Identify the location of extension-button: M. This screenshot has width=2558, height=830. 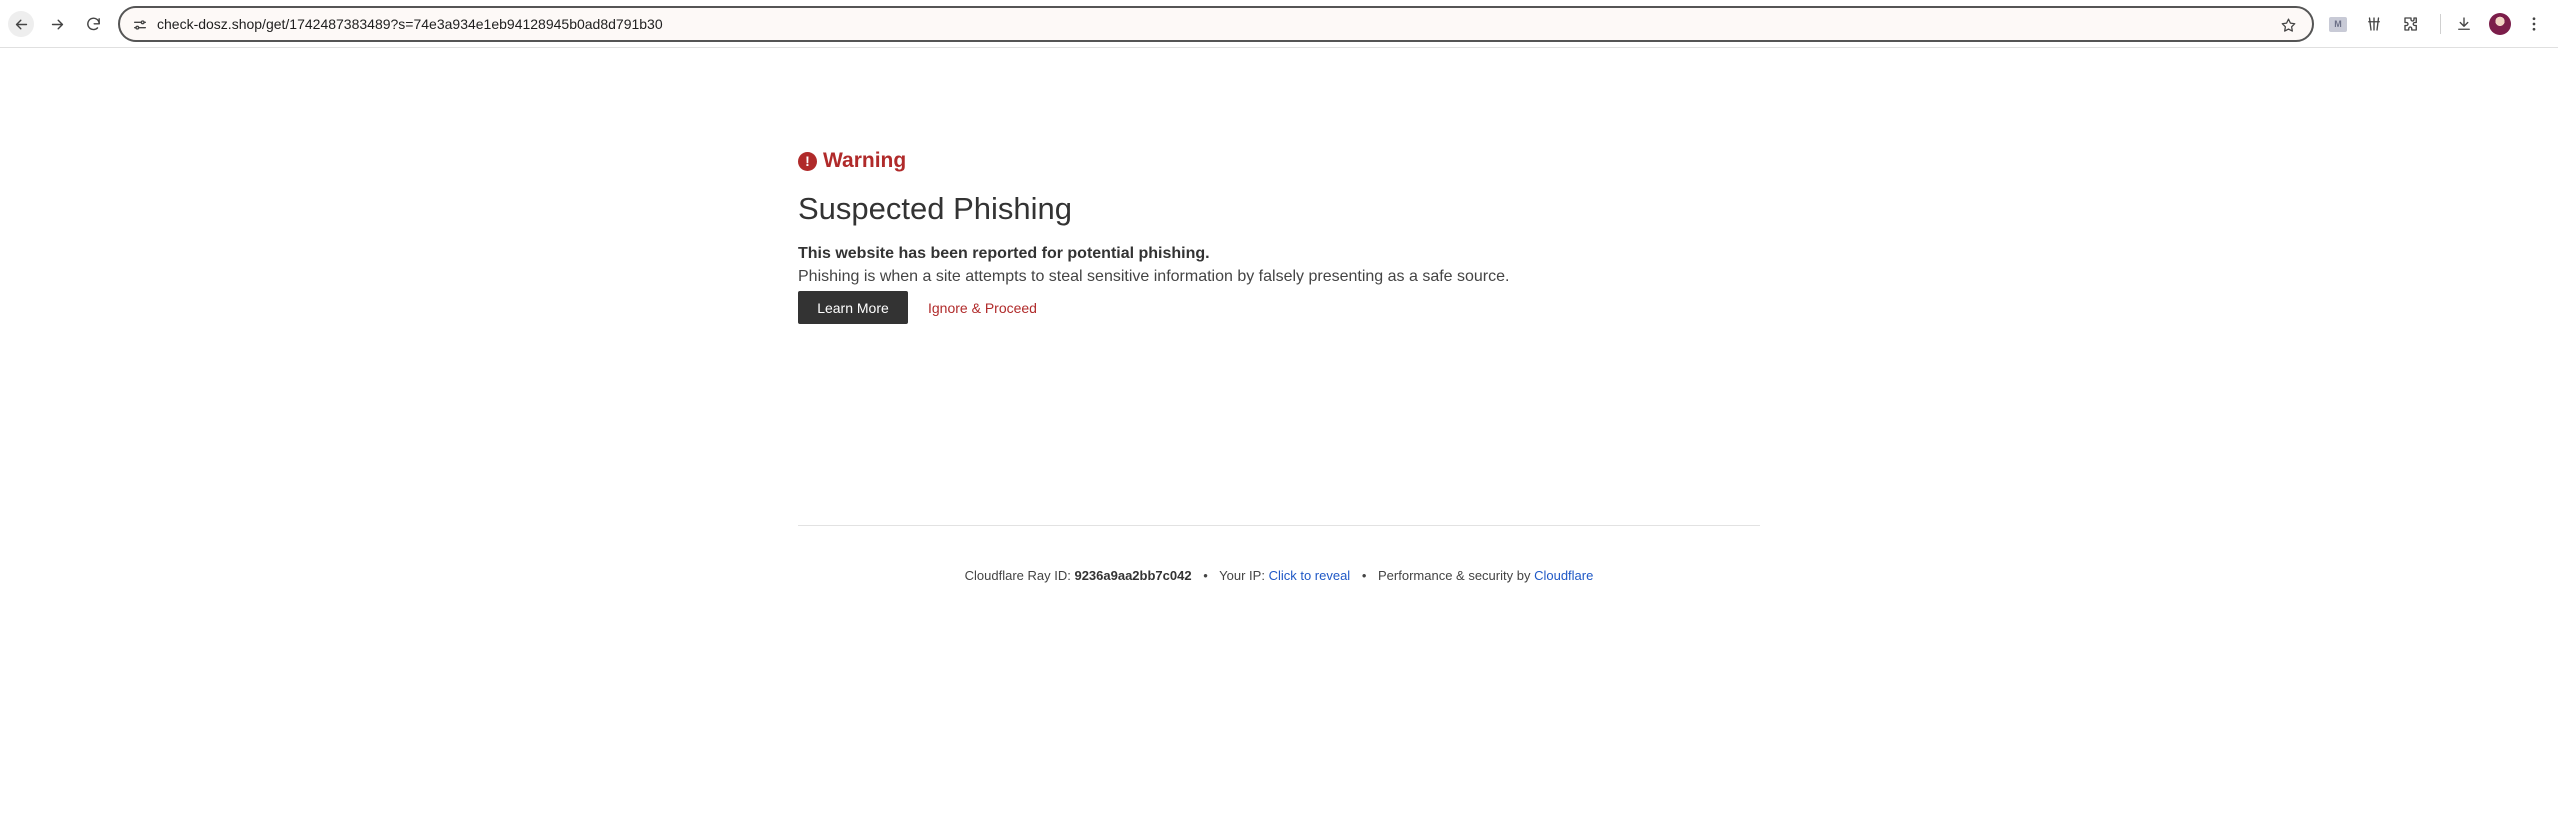
(2338, 24).